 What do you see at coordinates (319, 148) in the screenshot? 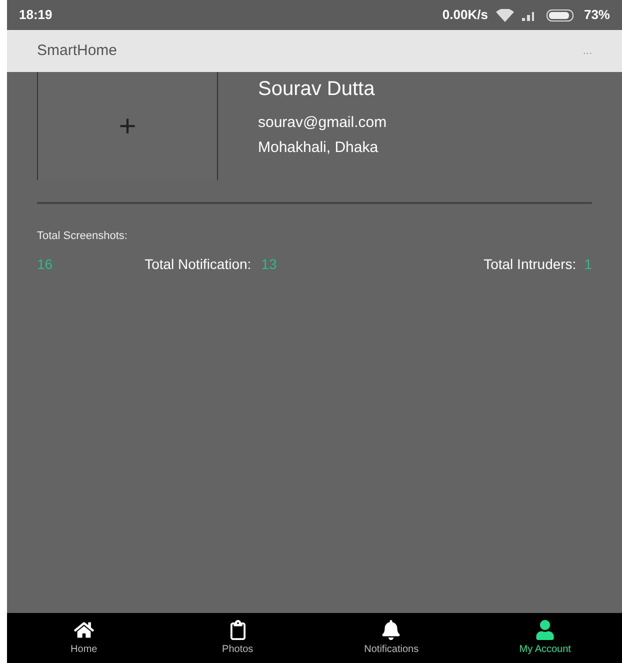
I see `profile-location: Mohakhali, Dhaka` at bounding box center [319, 148].